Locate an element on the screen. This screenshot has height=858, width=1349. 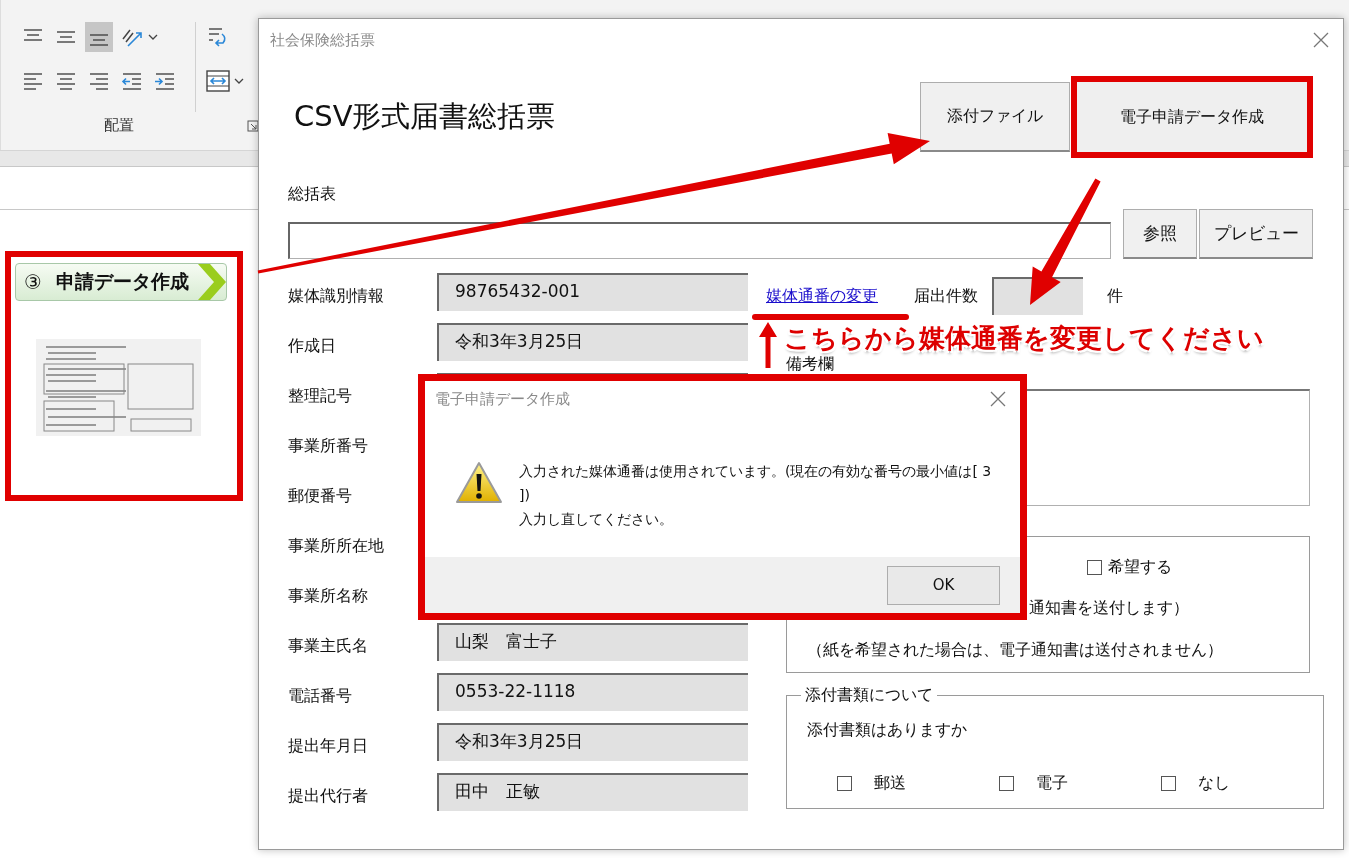
checkbox-label: 電子 is located at coordinates (1052, 783).